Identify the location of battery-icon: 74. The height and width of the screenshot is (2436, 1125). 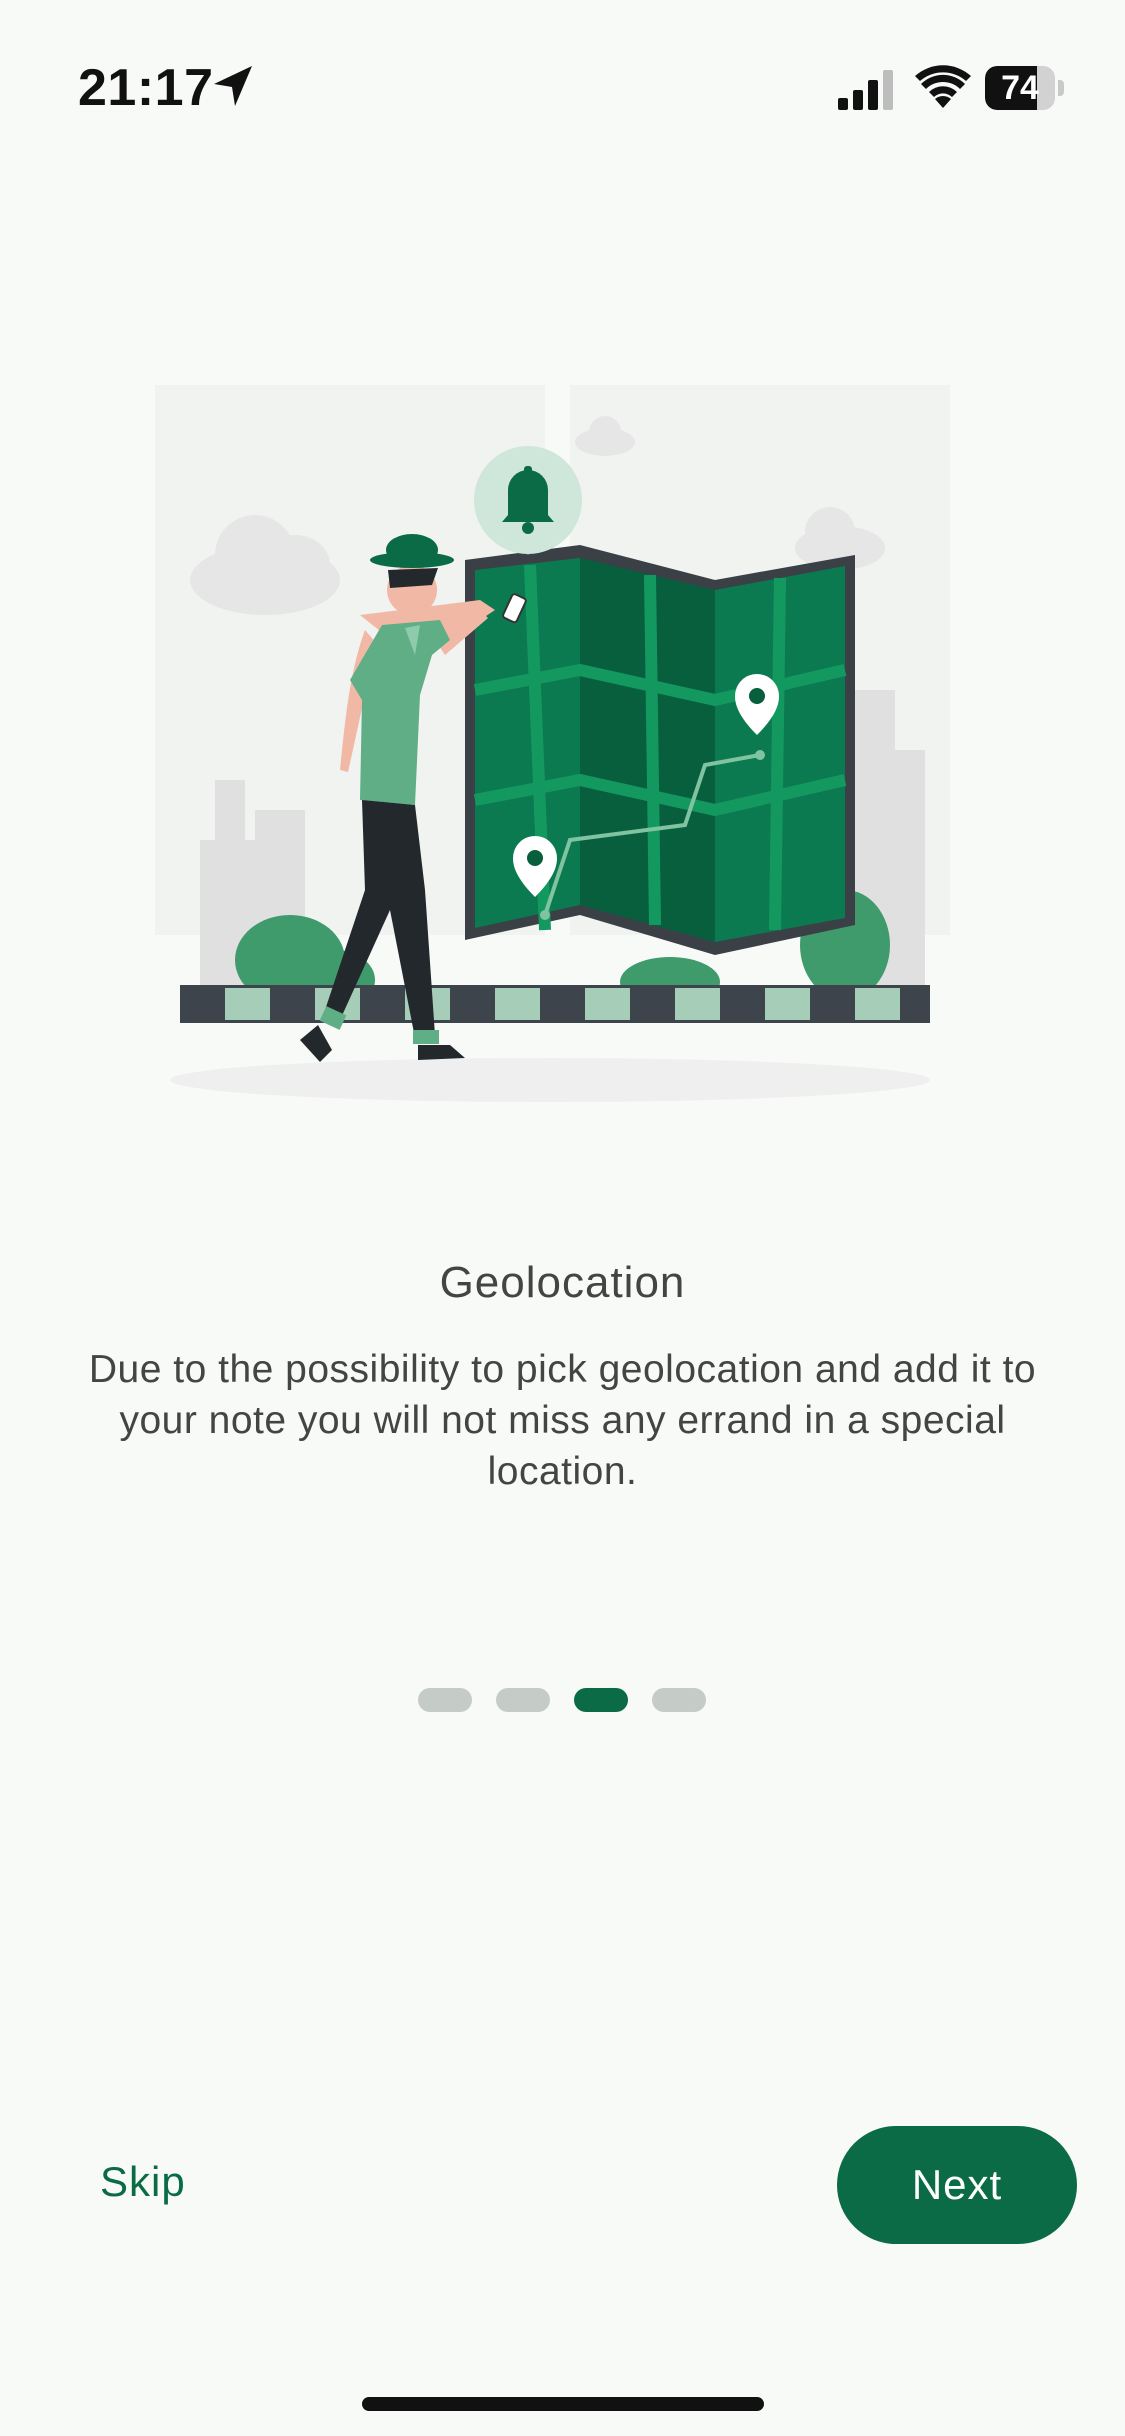
(1025, 88).